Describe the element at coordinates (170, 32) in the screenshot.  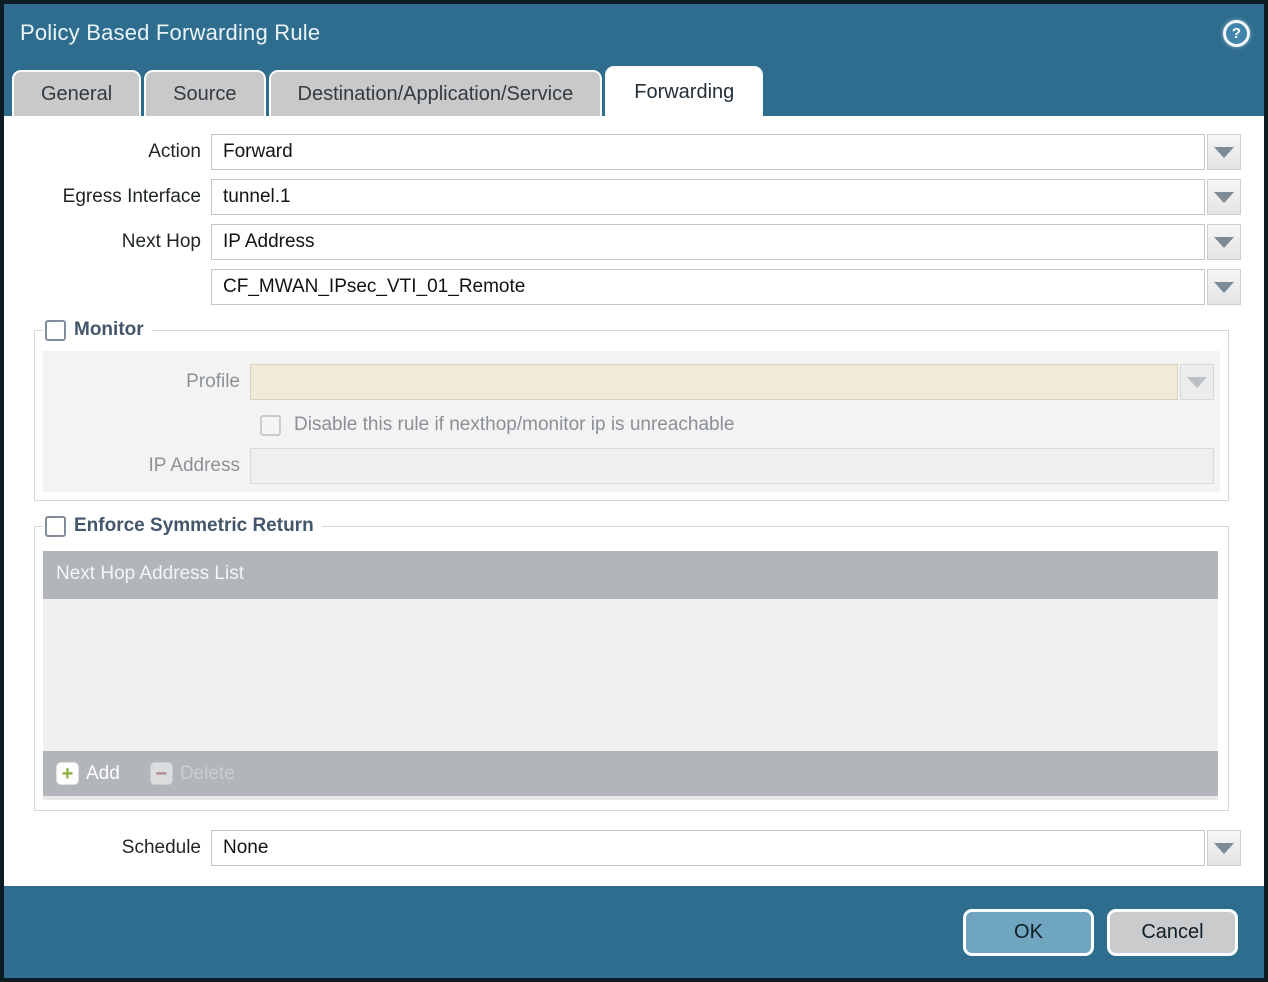
I see `dialog-title: Policy Based Forwarding Rule` at that location.